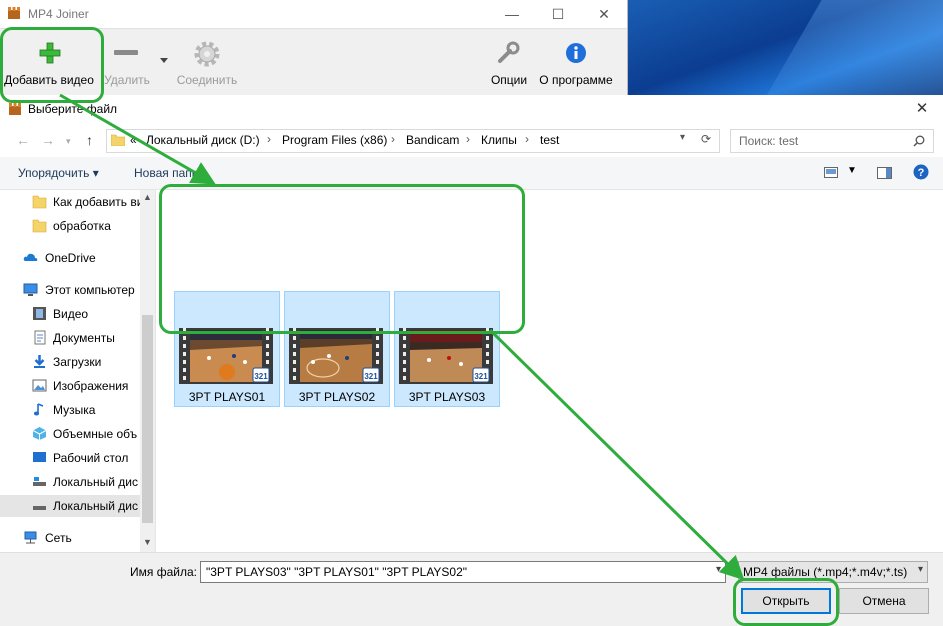 This screenshot has height=626, width=943. What do you see at coordinates (922, 109) in the screenshot?
I see `dialog-close-button: ✕` at bounding box center [922, 109].